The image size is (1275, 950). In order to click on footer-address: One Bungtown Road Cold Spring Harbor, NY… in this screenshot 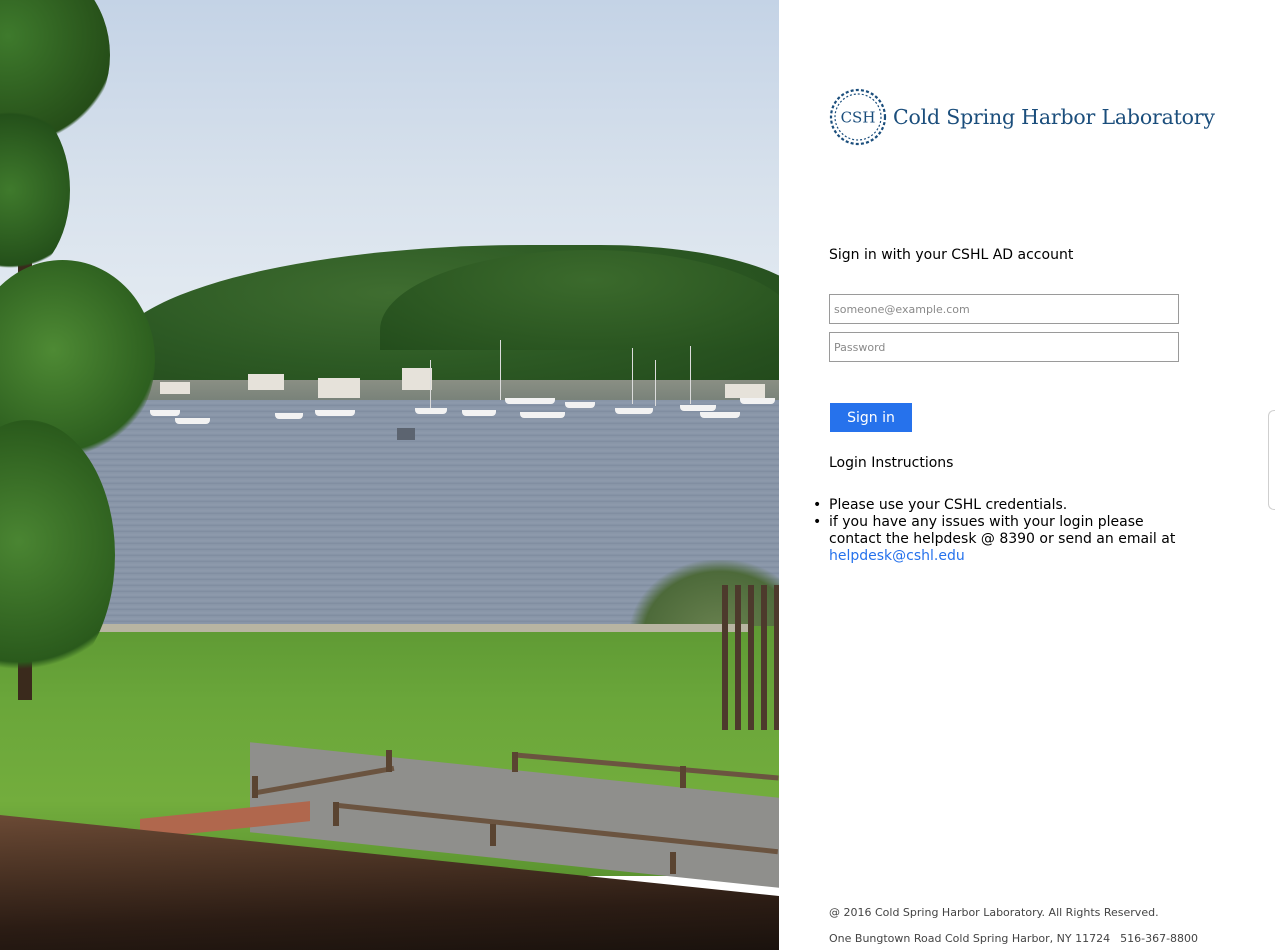, I will do `click(970, 938)`.